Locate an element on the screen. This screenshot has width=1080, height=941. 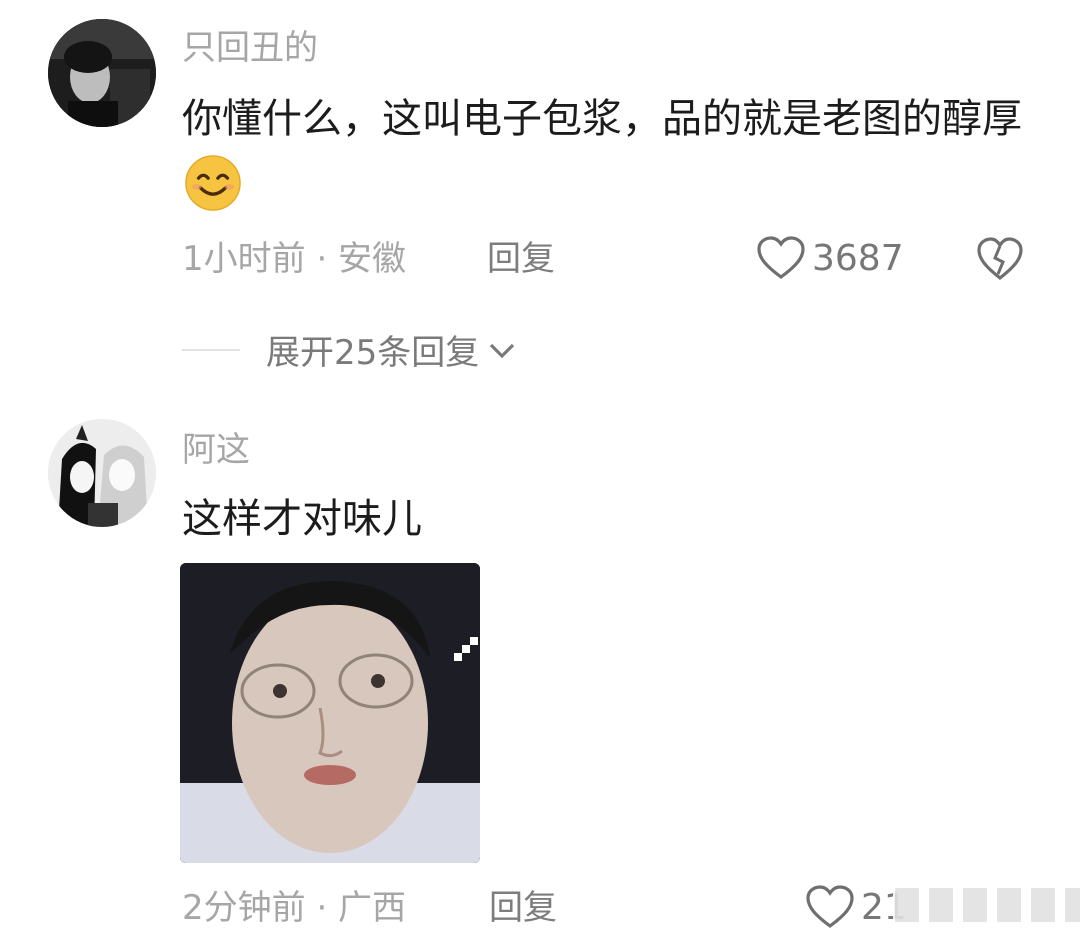
like-button: 3687 is located at coordinates (830, 258).